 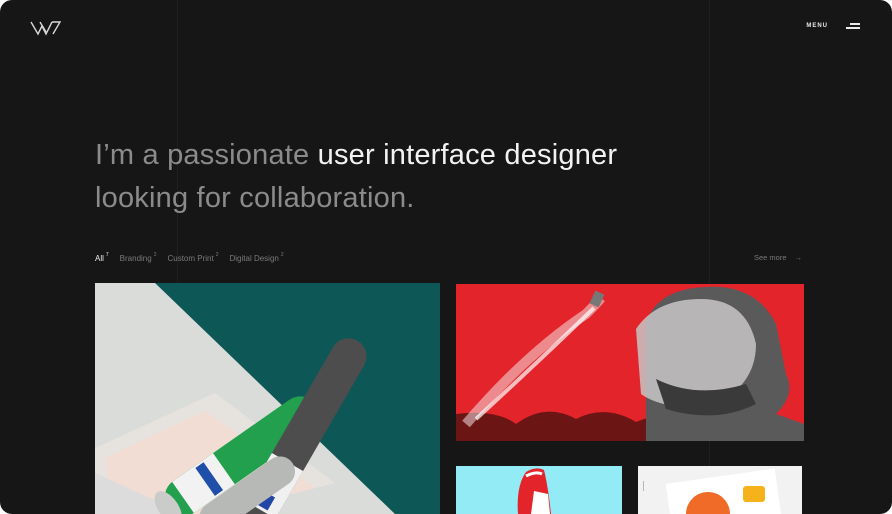 I want to click on filter-custom-print: Custom Print 2, so click(x=192, y=257).